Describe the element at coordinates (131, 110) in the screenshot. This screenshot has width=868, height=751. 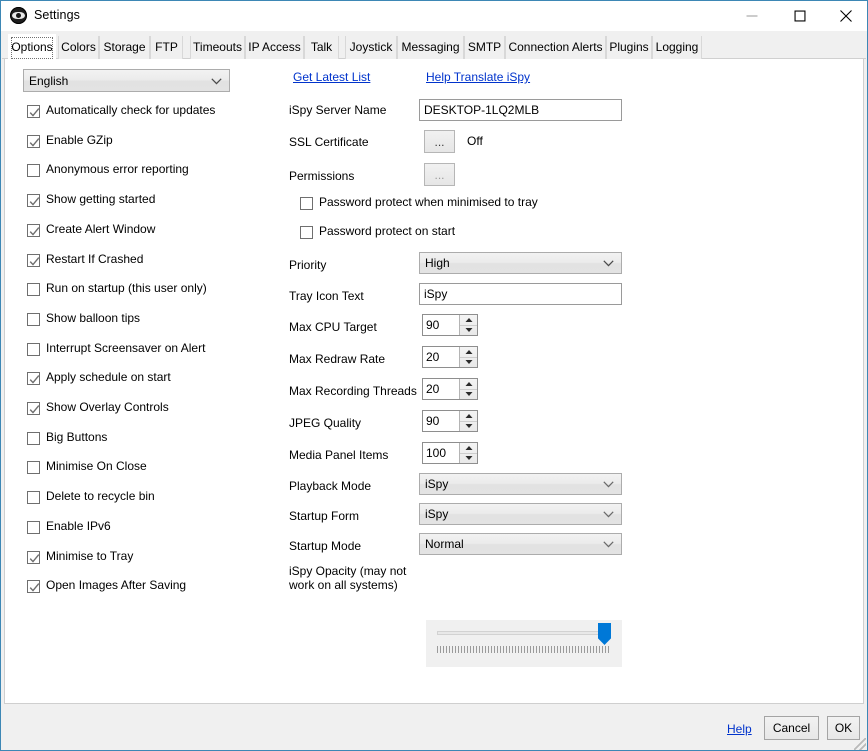
I see `checkbox-label: Automatically check for updates` at that location.